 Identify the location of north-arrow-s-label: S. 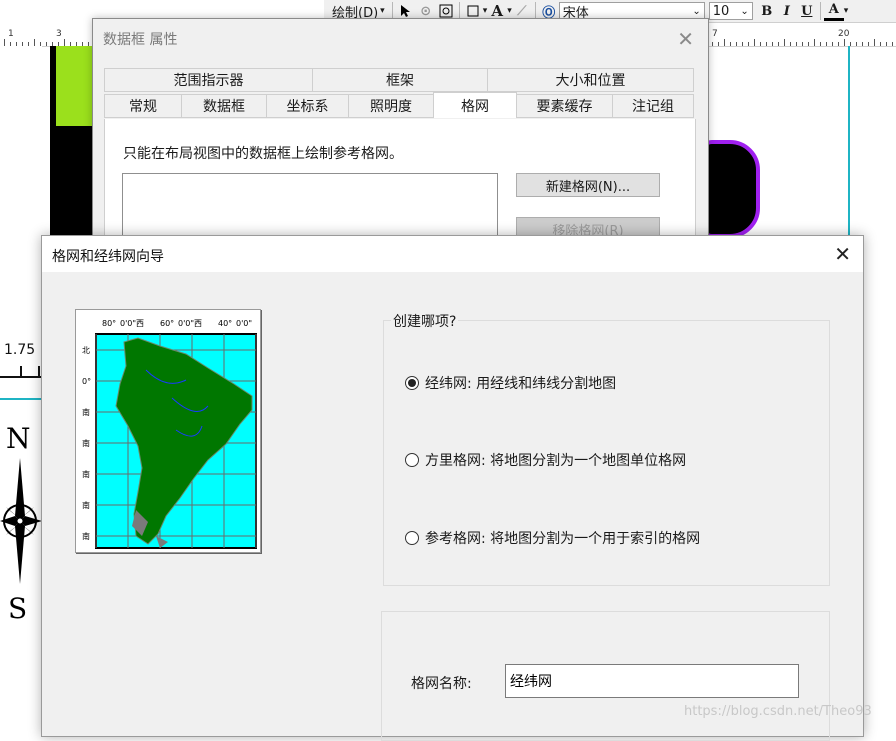
(18, 608).